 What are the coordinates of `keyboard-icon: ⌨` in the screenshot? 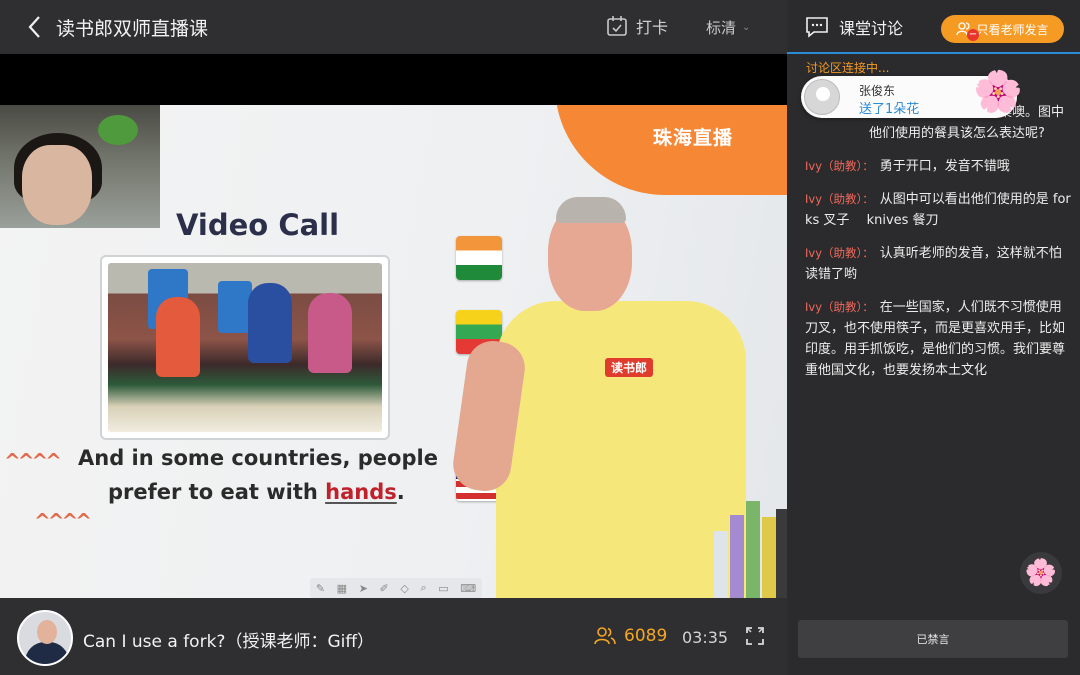 It's located at (468, 588).